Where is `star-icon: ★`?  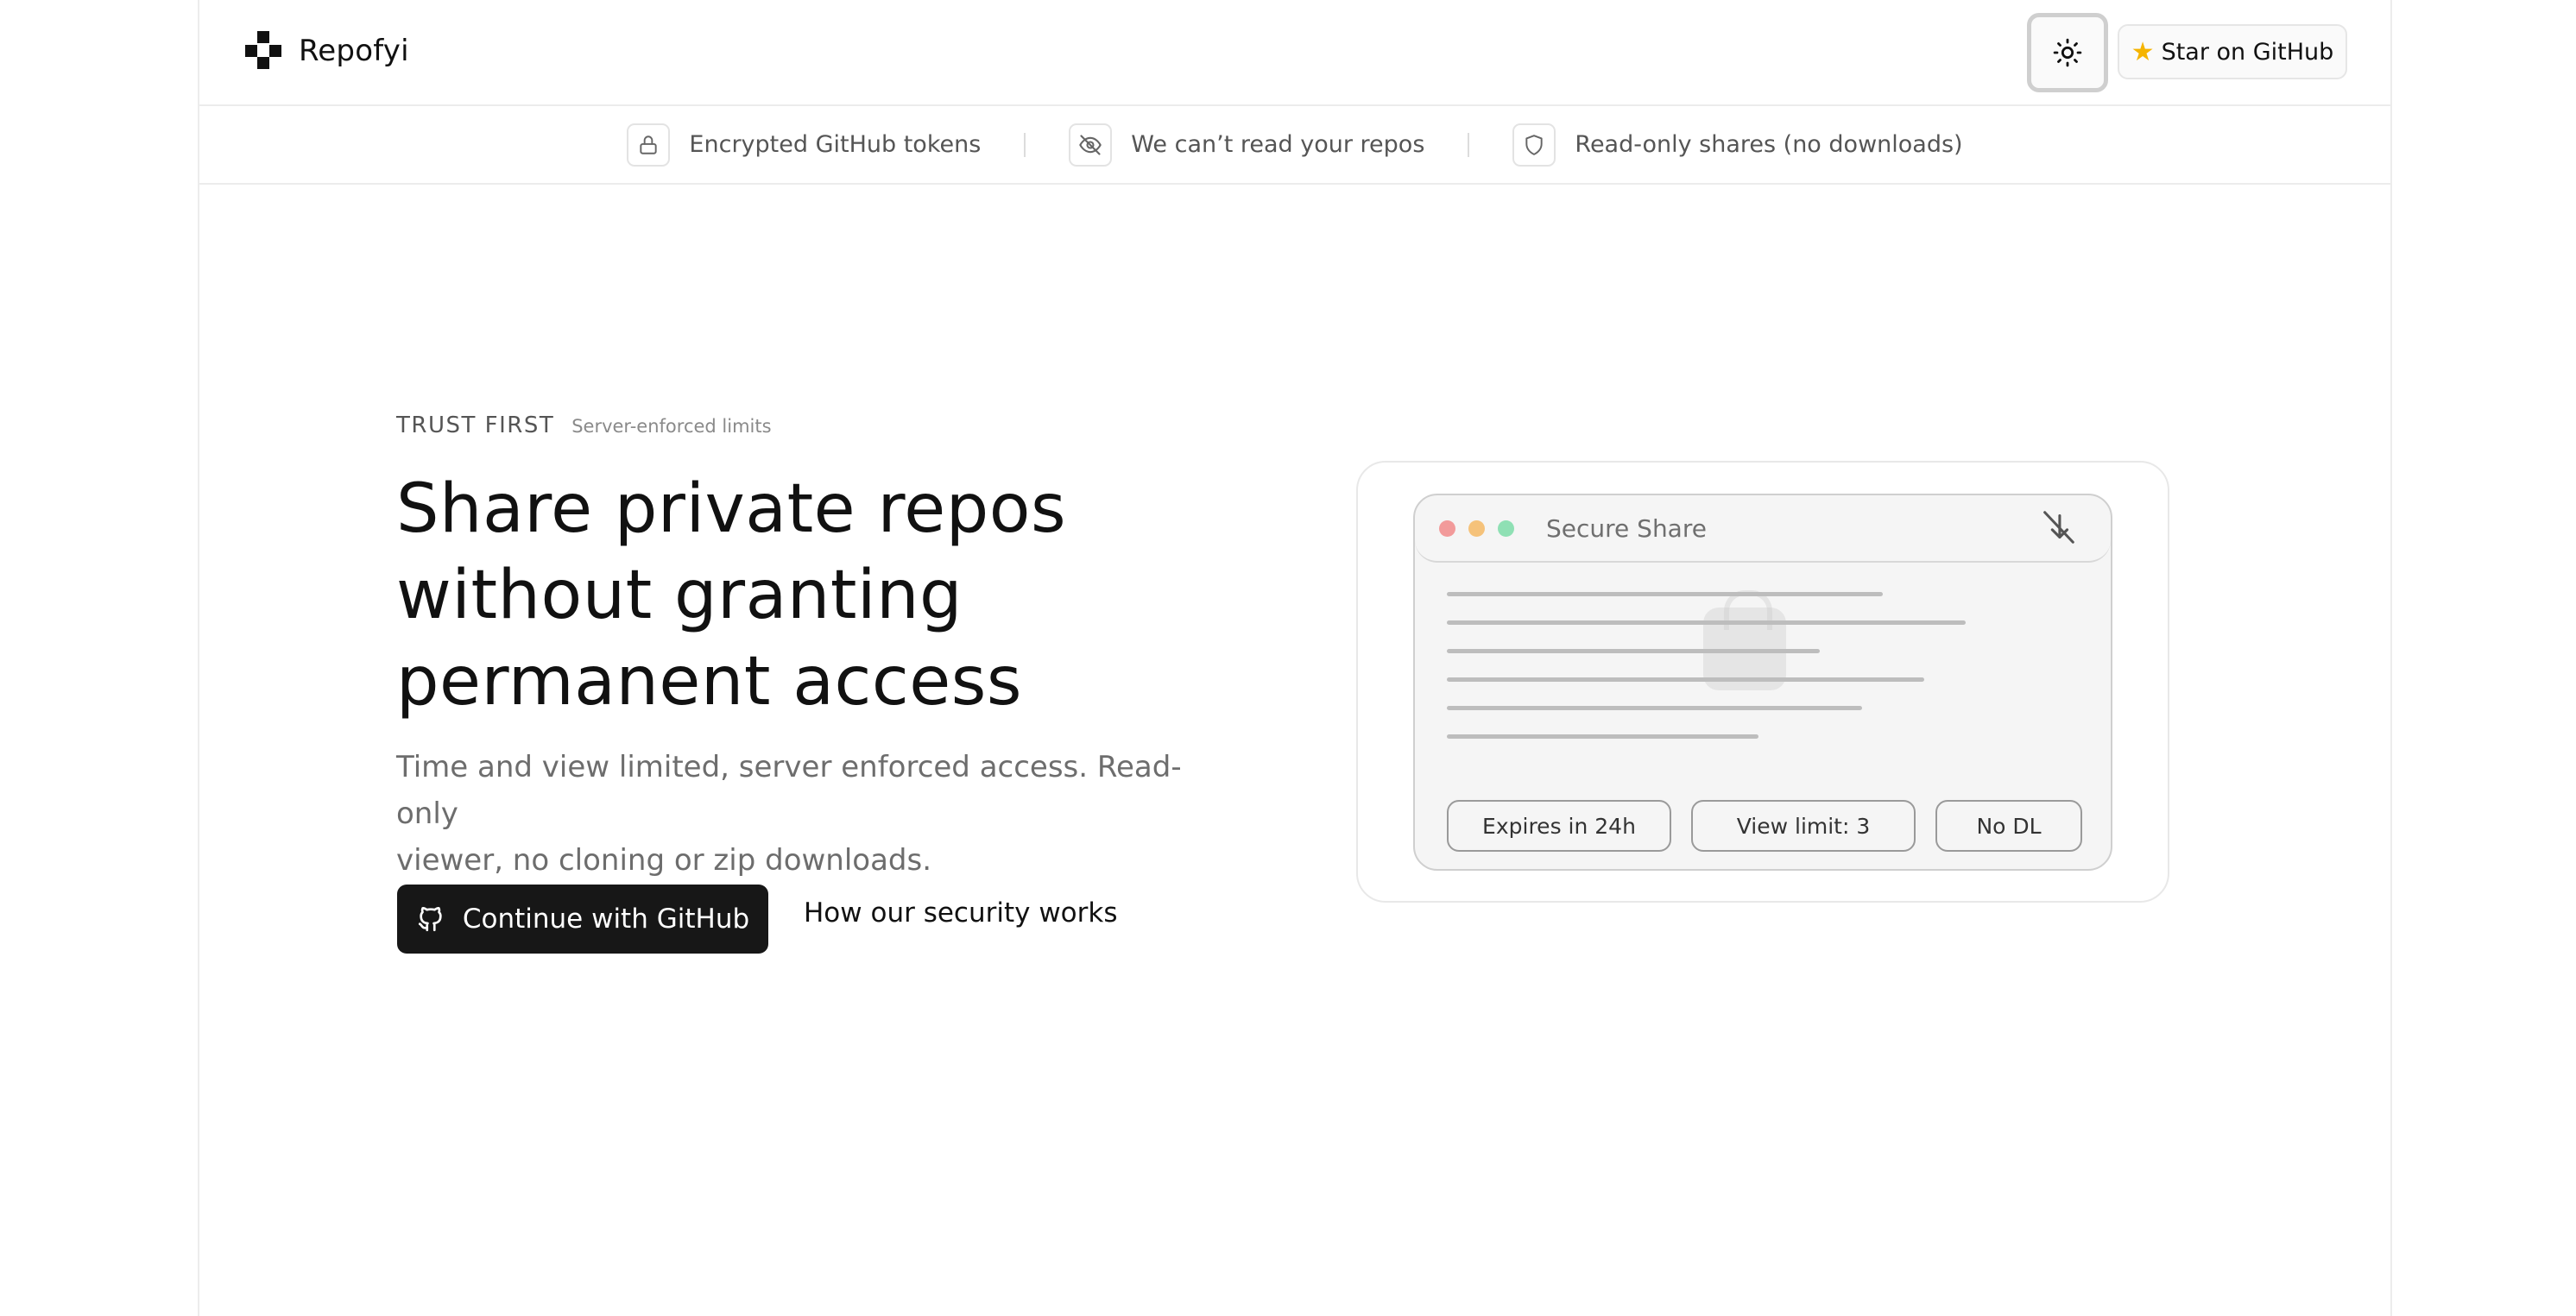 star-icon: ★ is located at coordinates (2143, 51).